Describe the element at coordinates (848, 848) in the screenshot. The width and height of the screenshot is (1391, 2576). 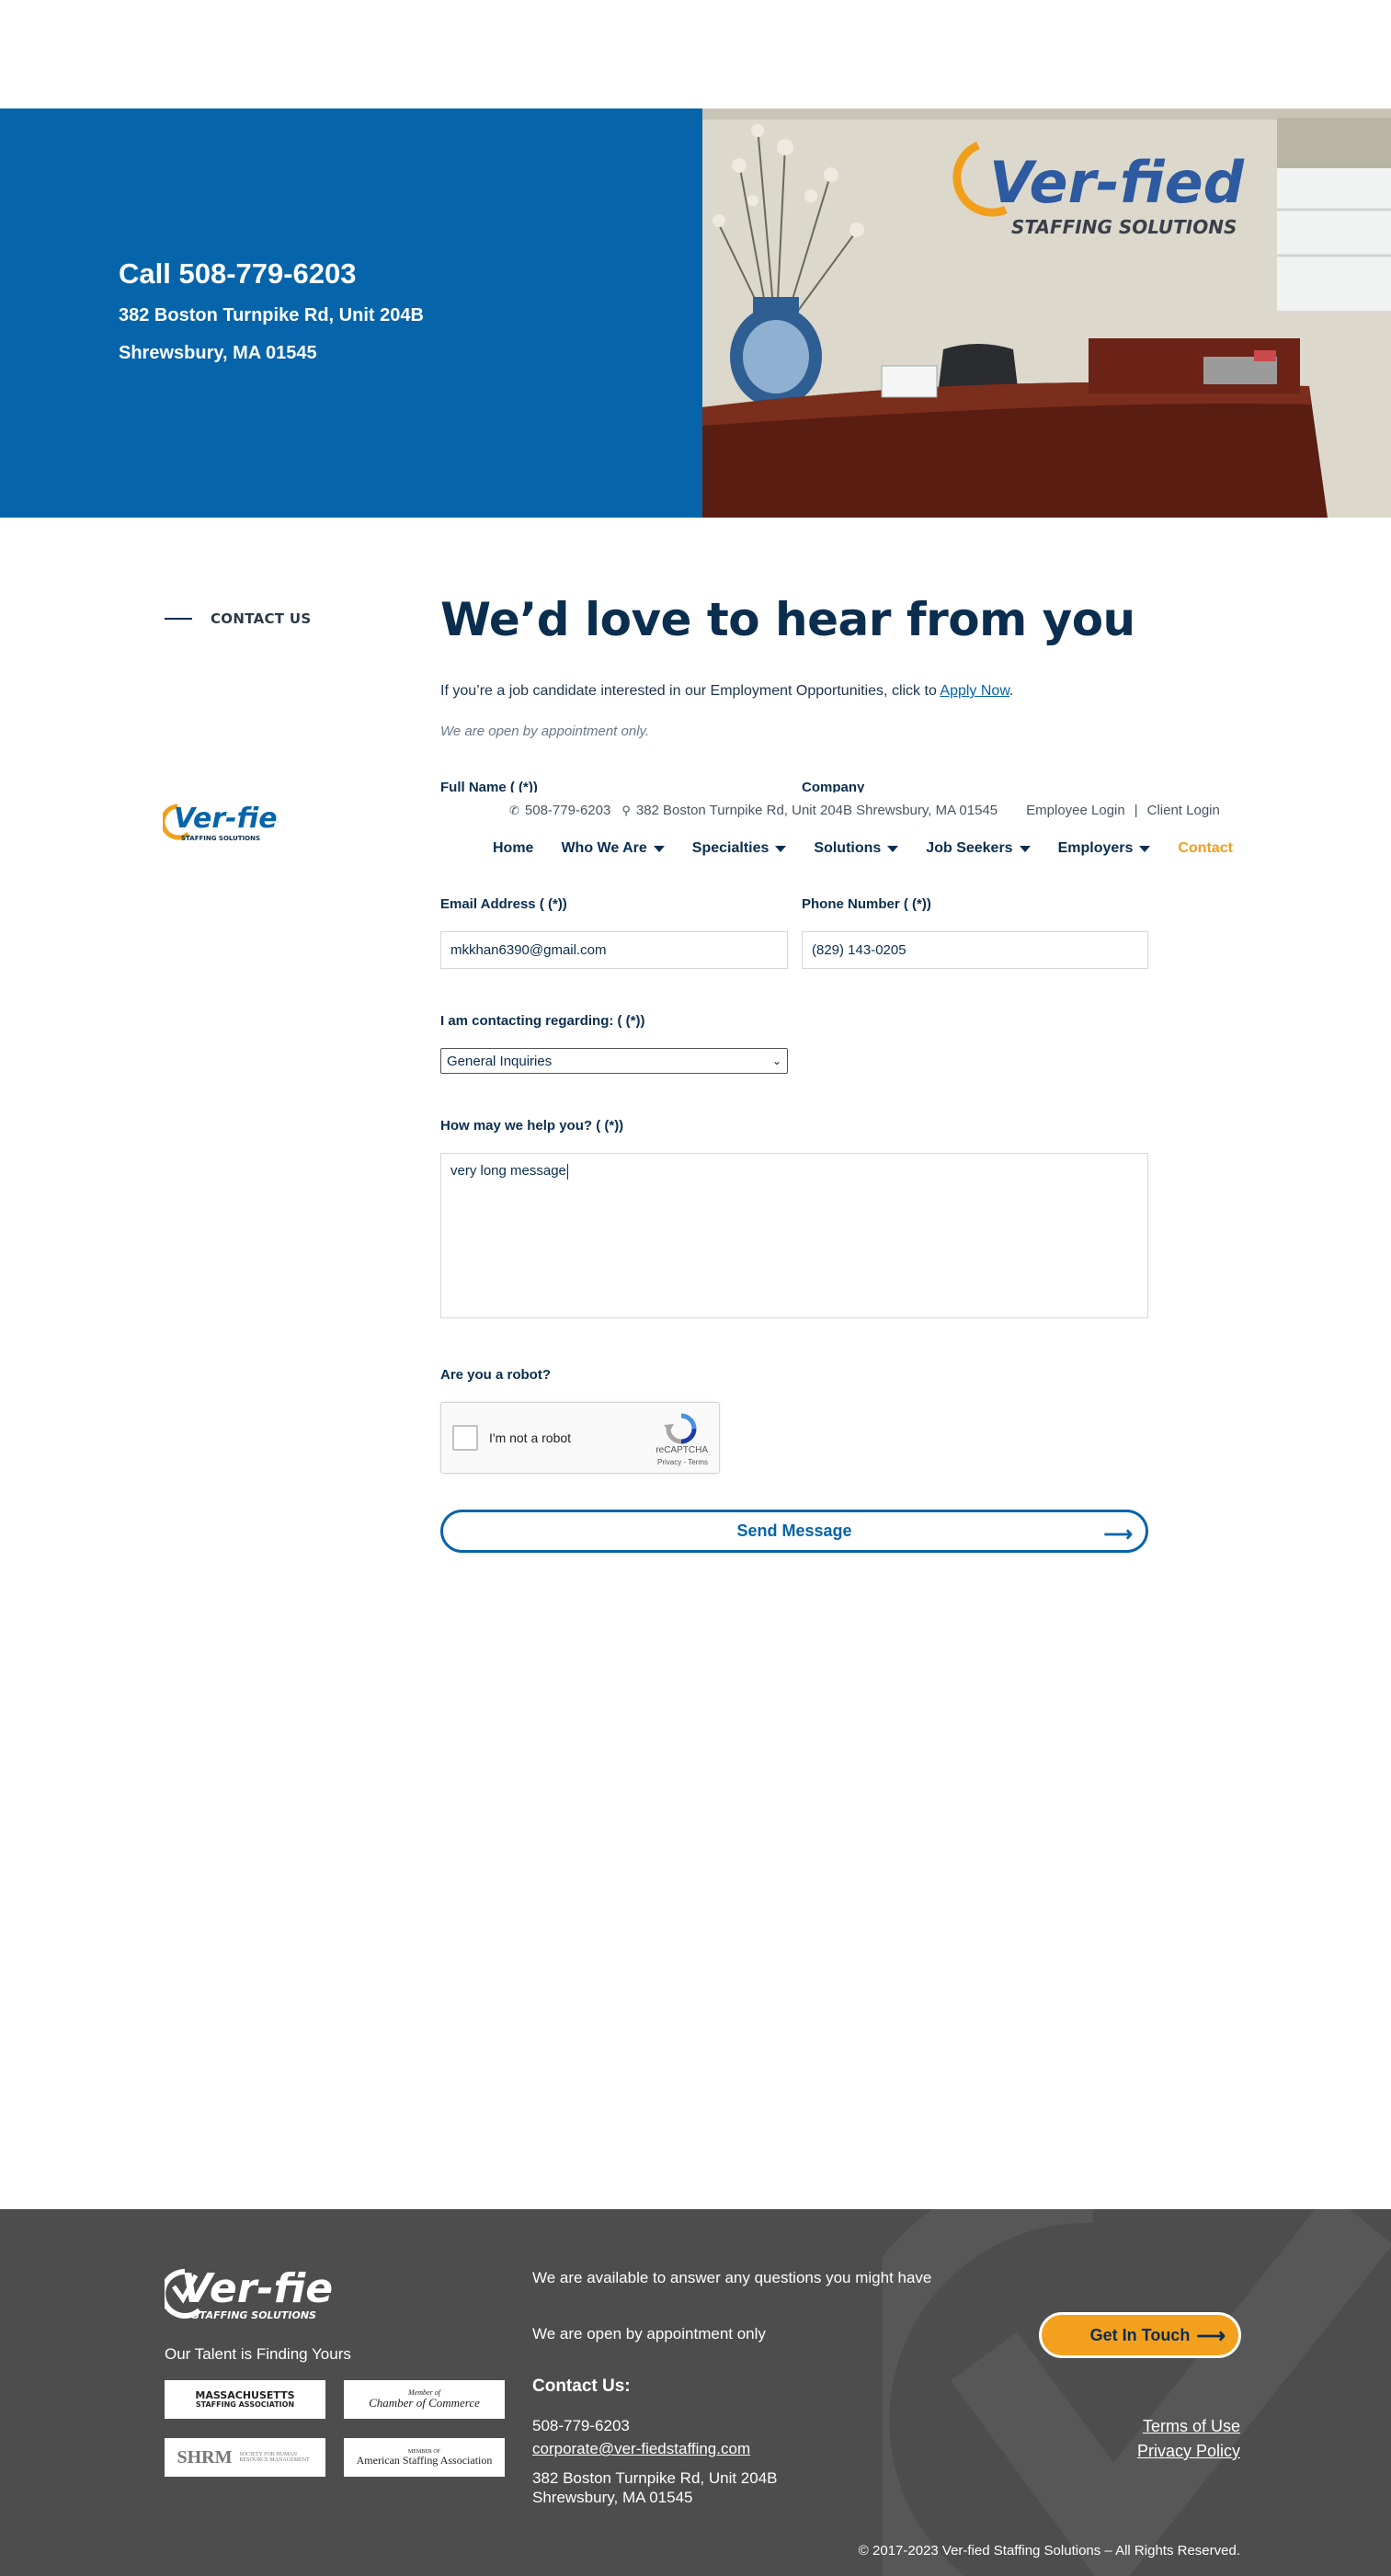
I see `nav-item-label: Solutions` at that location.